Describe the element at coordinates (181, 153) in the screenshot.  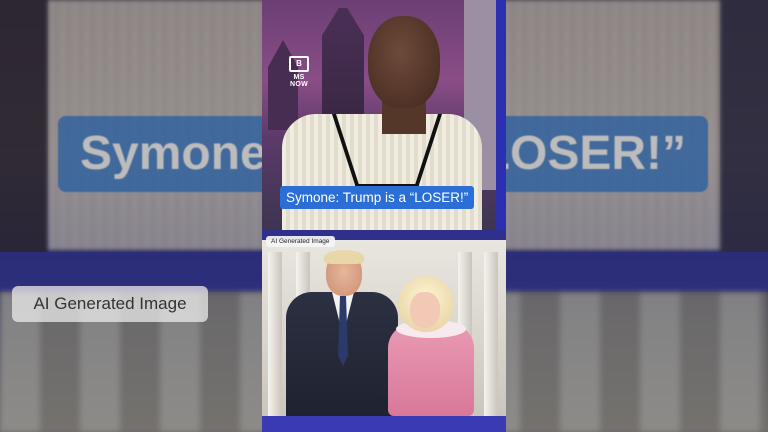
I see `blurred-caption-left: Symone:` at that location.